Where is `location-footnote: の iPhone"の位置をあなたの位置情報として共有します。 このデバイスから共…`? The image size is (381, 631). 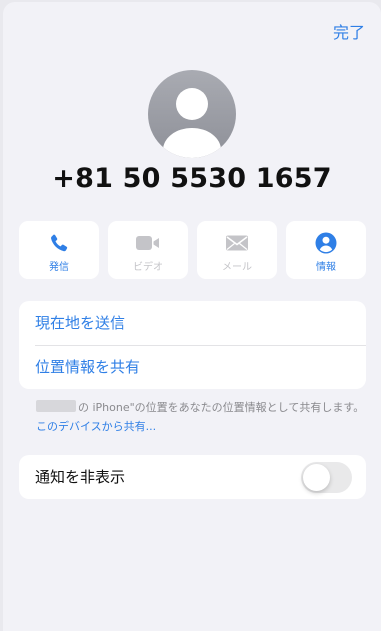
location-footnote: の iPhone"の位置をあなたの位置情報として共有します。 このデバイスから共… is located at coordinates (203, 417).